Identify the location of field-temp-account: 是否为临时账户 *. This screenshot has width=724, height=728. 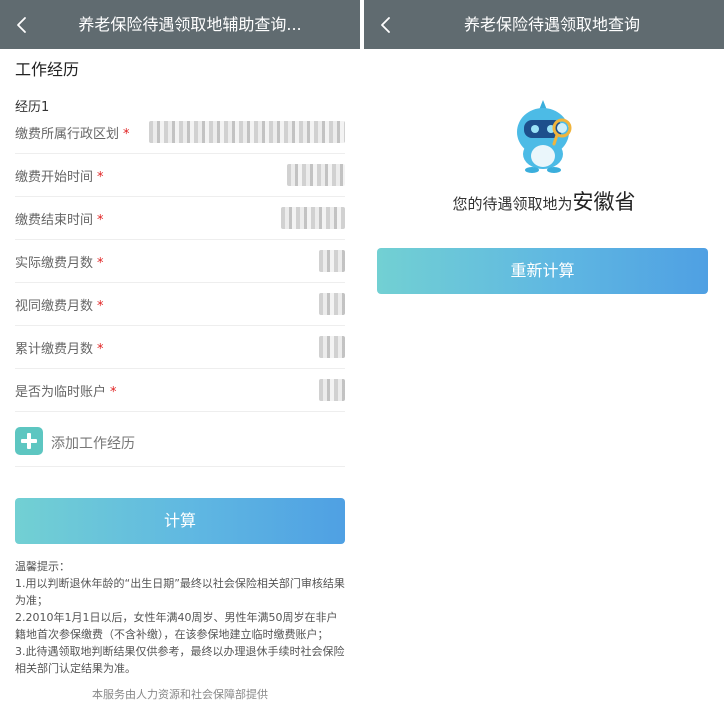
(180, 390).